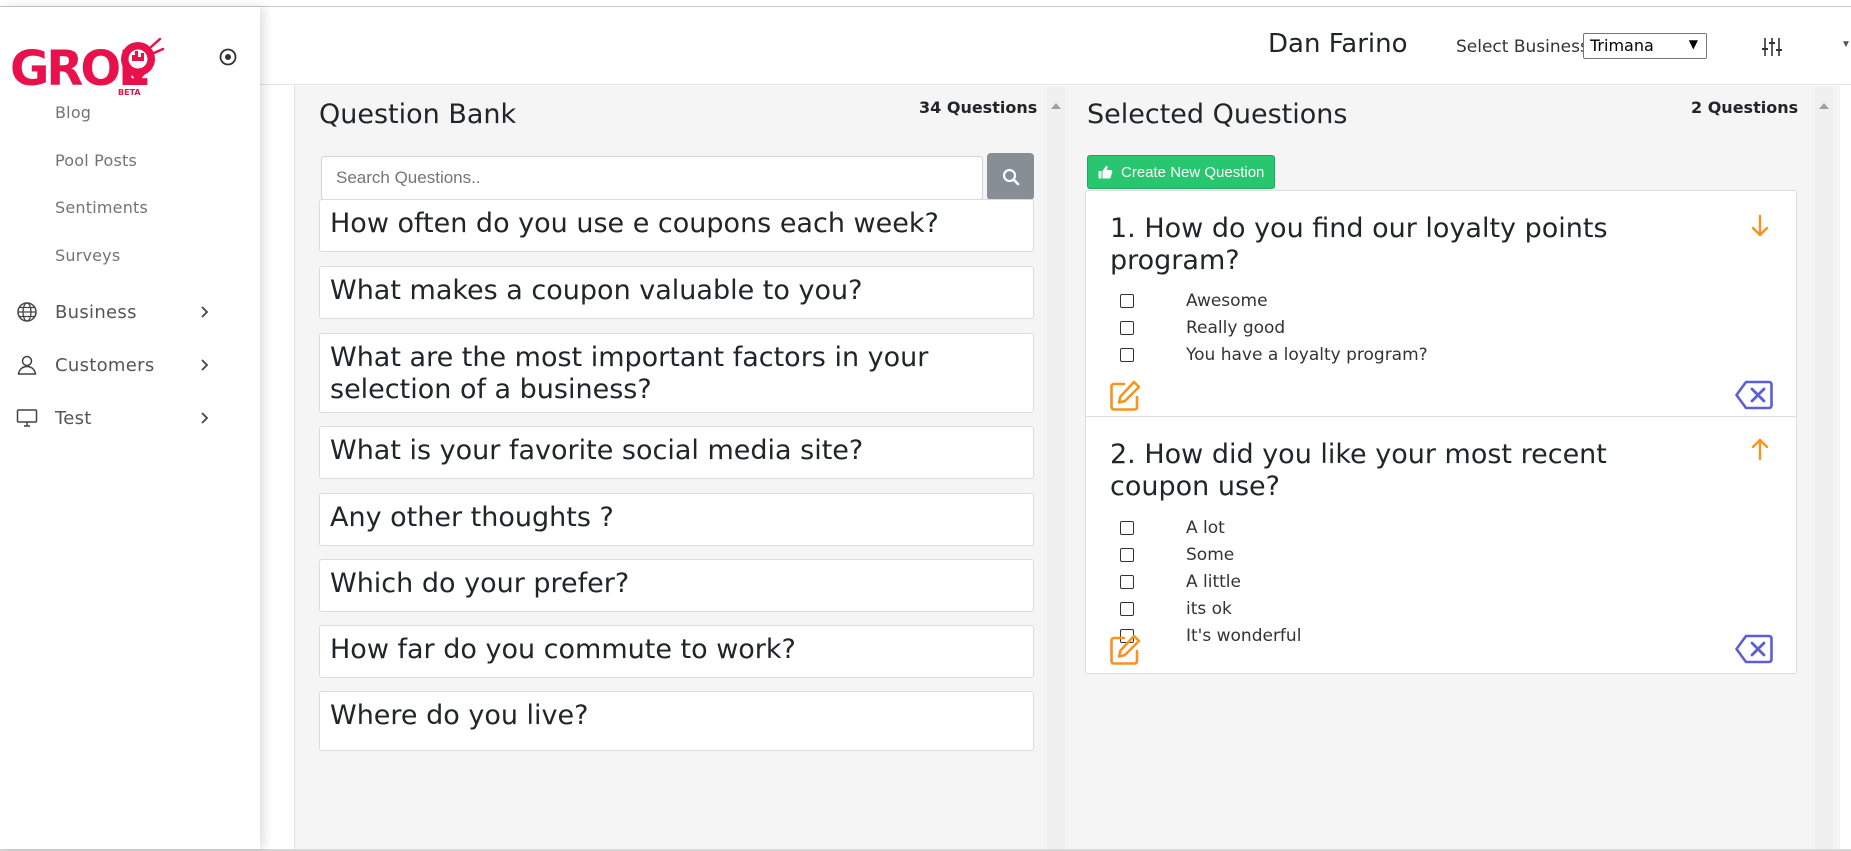 The height and width of the screenshot is (851, 1851). What do you see at coordinates (1055, 46) in the screenshot?
I see `top-header: Dan Farino Select Business Trimana ▼ ▼` at bounding box center [1055, 46].